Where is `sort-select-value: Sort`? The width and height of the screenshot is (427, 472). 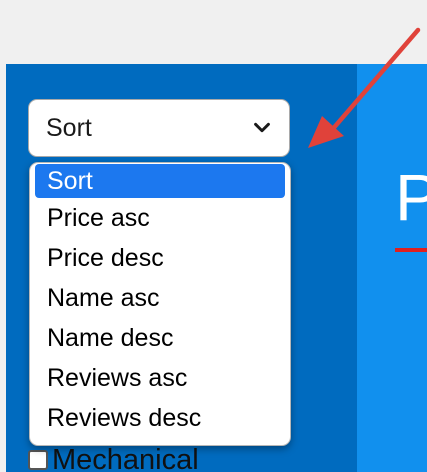
sort-select-value: Sort is located at coordinates (69, 127).